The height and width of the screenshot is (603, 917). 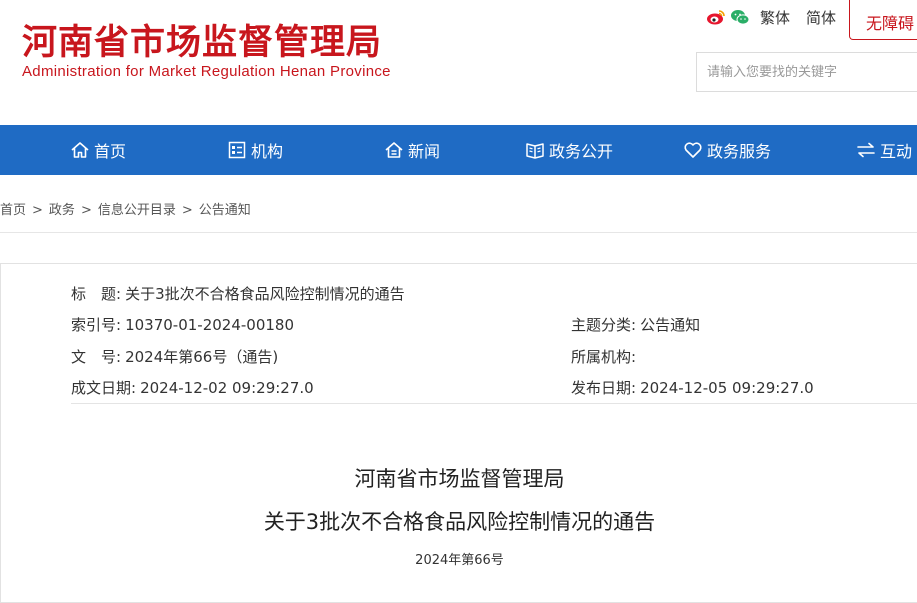 What do you see at coordinates (227, 388) in the screenshot?
I see `meta-created-value: 2024-12-02 09:29:27.0` at bounding box center [227, 388].